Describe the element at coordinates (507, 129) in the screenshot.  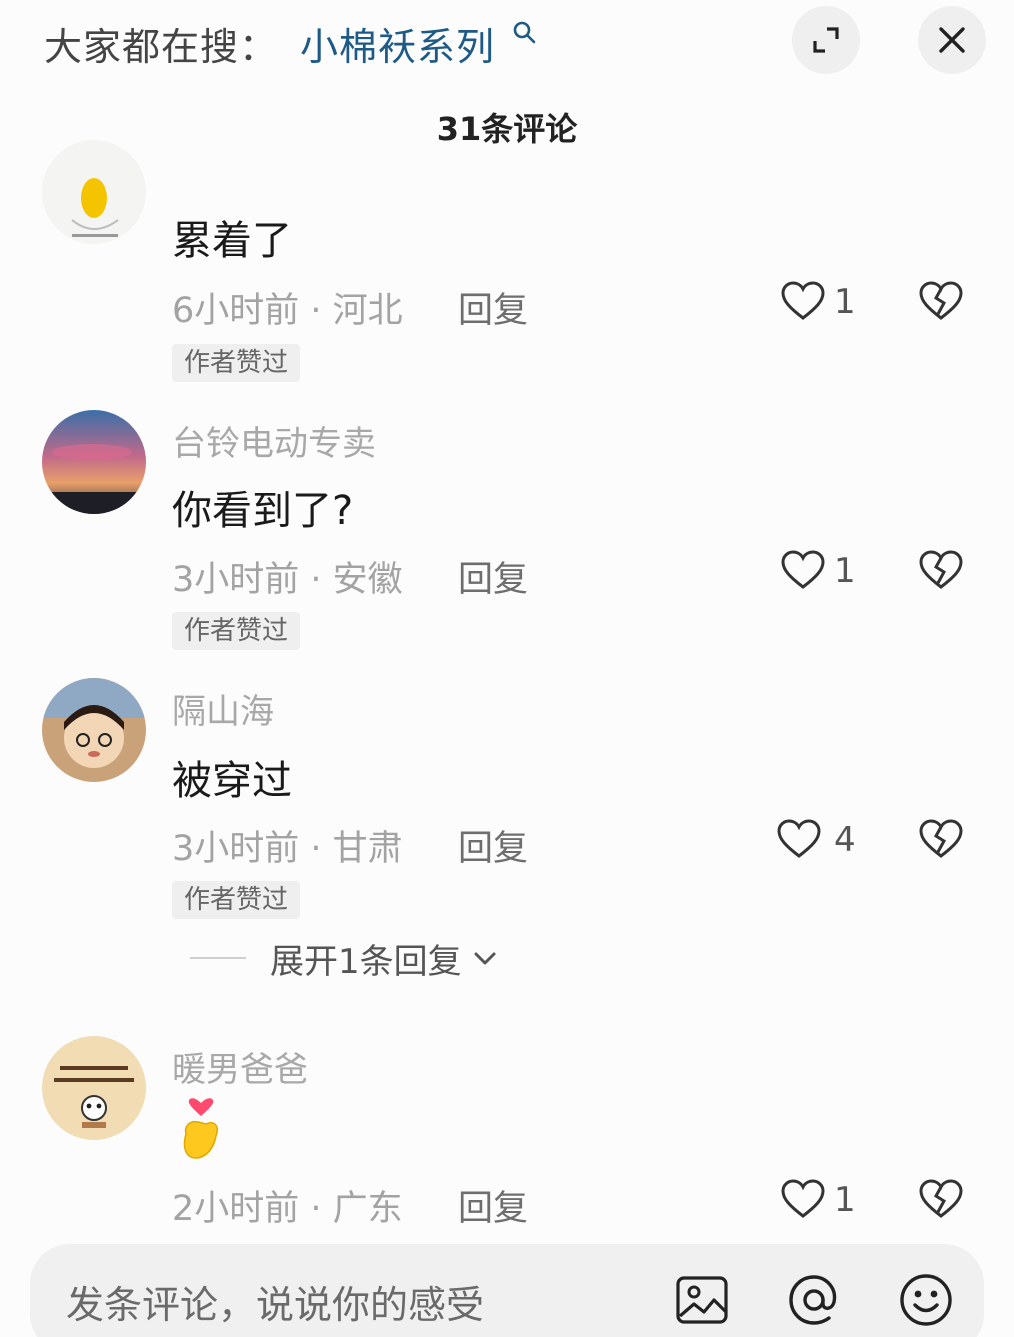
I see `comment-count-title: 31条评论` at that location.